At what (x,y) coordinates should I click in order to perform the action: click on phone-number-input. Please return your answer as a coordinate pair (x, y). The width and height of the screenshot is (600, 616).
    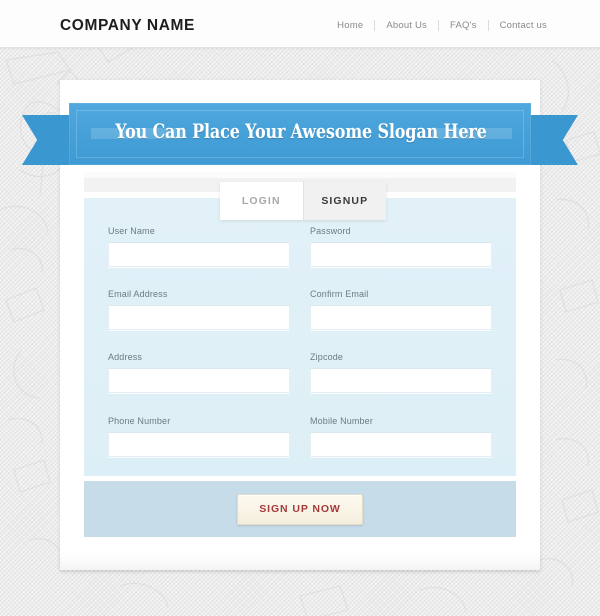
    Looking at the image, I should click on (199, 444).